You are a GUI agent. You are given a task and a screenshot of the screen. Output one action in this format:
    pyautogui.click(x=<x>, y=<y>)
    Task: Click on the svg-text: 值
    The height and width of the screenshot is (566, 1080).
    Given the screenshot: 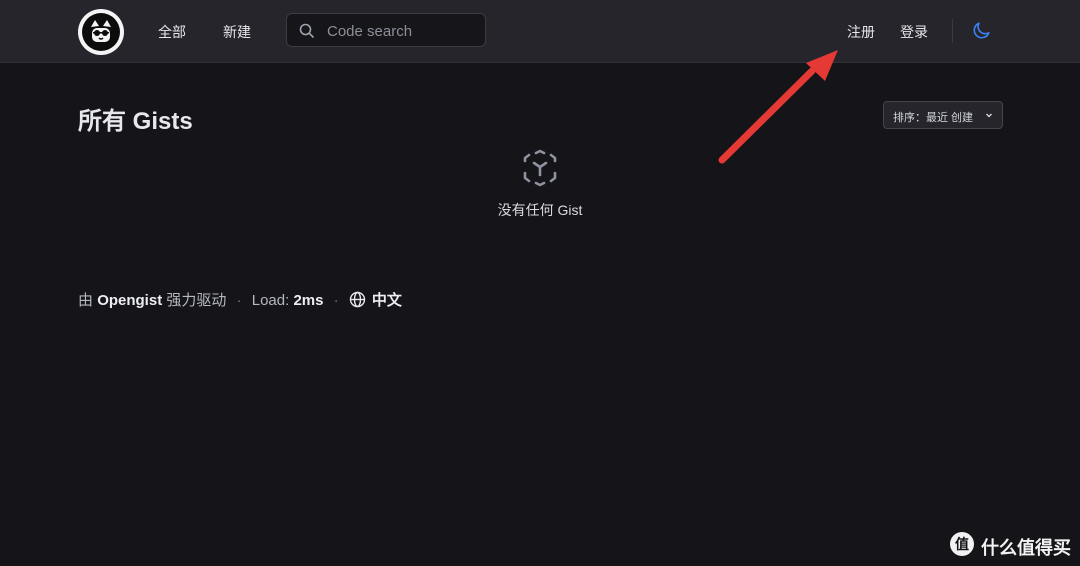 What is the action you would take?
    pyautogui.click(x=962, y=544)
    